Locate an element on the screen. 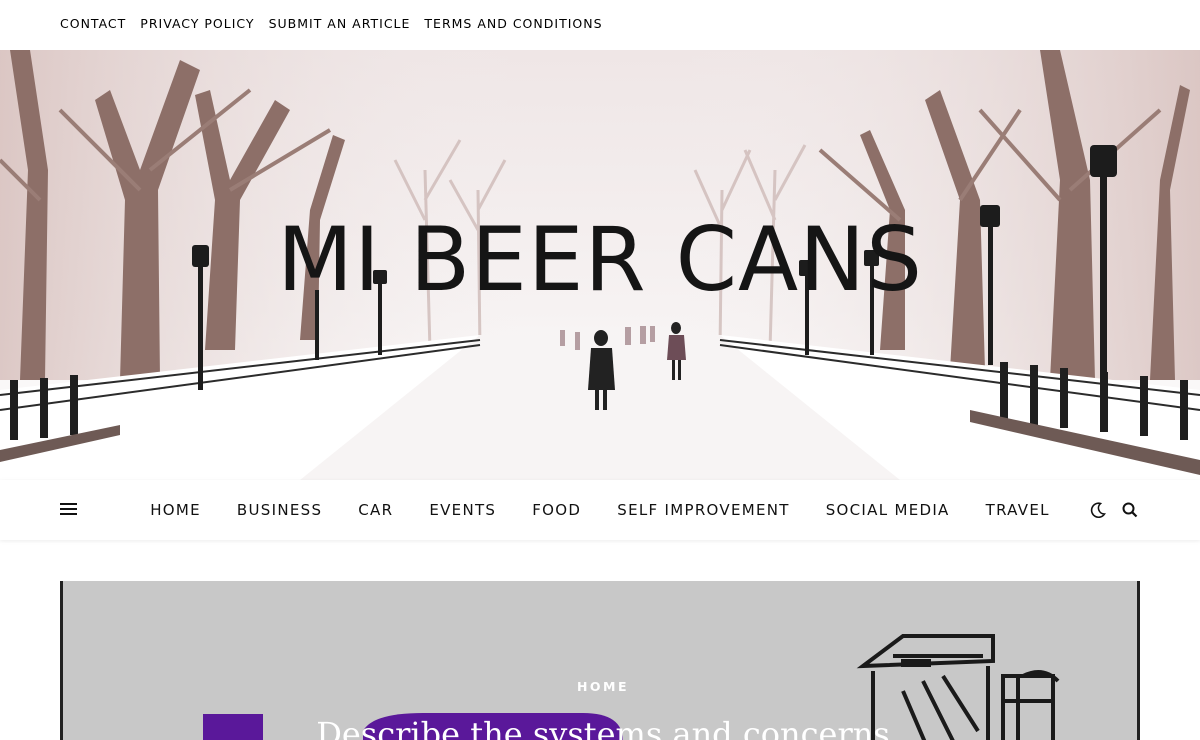 The width and height of the screenshot is (1200, 740). nav-item-business: BUSINESS is located at coordinates (279, 510).